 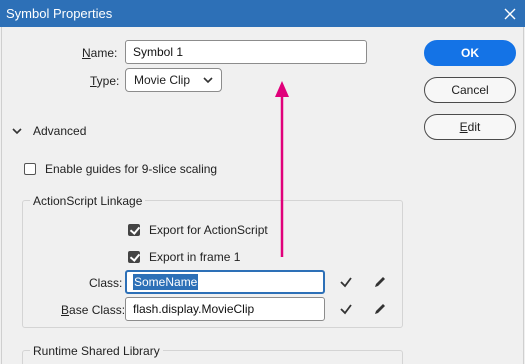 I want to click on export-frame-checkbox, so click(x=134, y=257).